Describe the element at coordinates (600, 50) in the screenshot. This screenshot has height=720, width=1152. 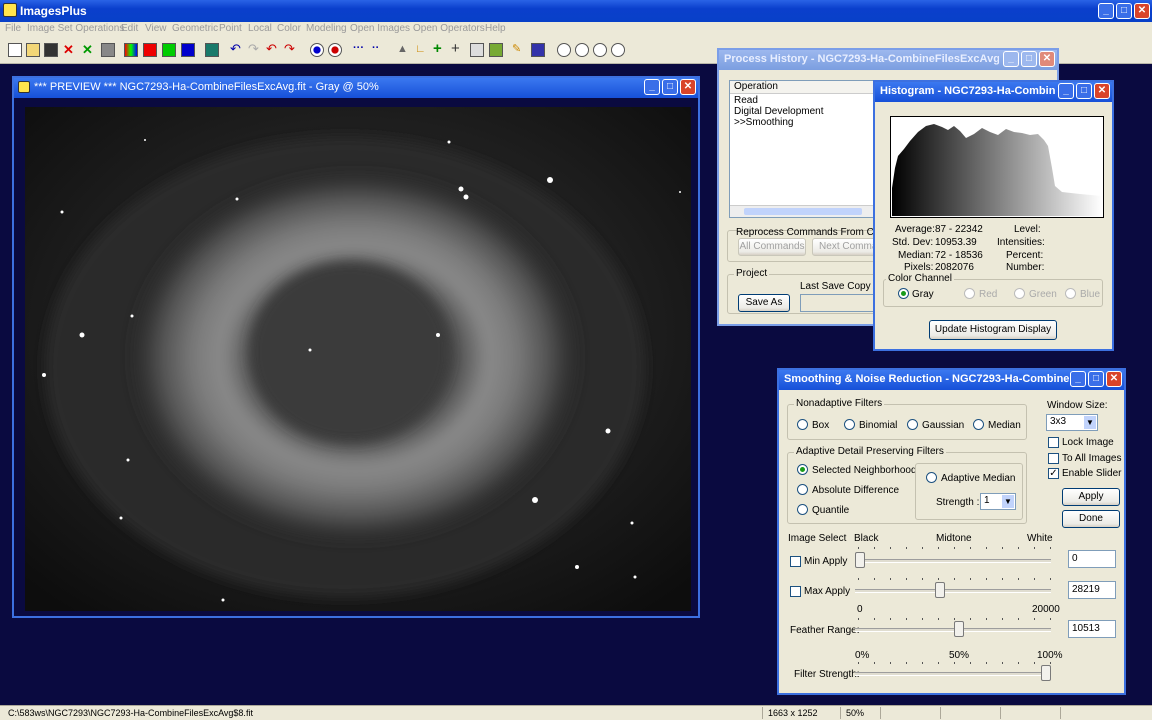
I see `zoom-fit-icon` at that location.